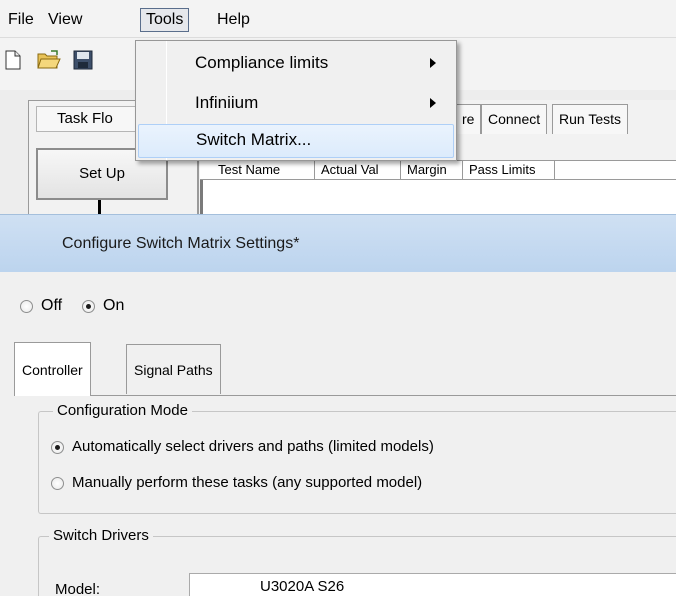 The height and width of the screenshot is (596, 676). I want to click on radio-manual-icon, so click(57, 483).